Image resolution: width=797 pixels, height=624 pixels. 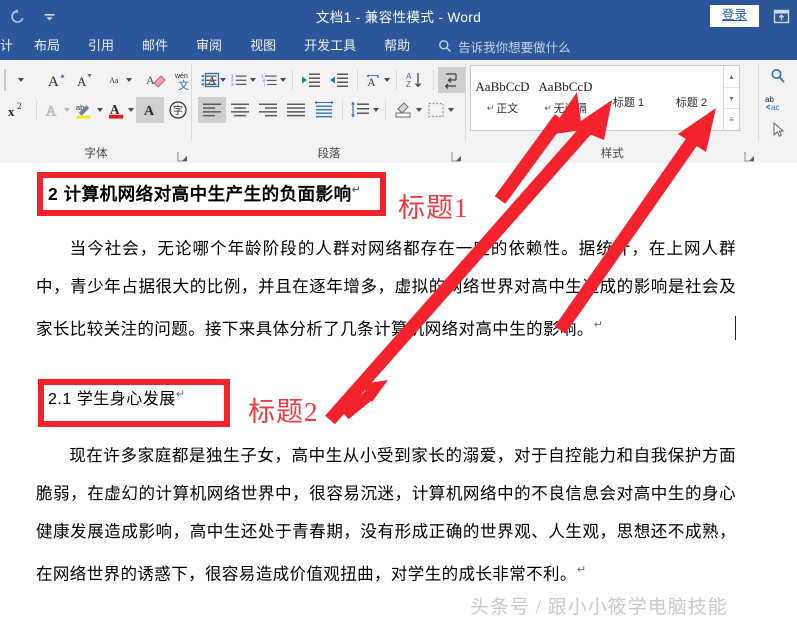 I want to click on svg-text: Aa, so click(x=114, y=80).